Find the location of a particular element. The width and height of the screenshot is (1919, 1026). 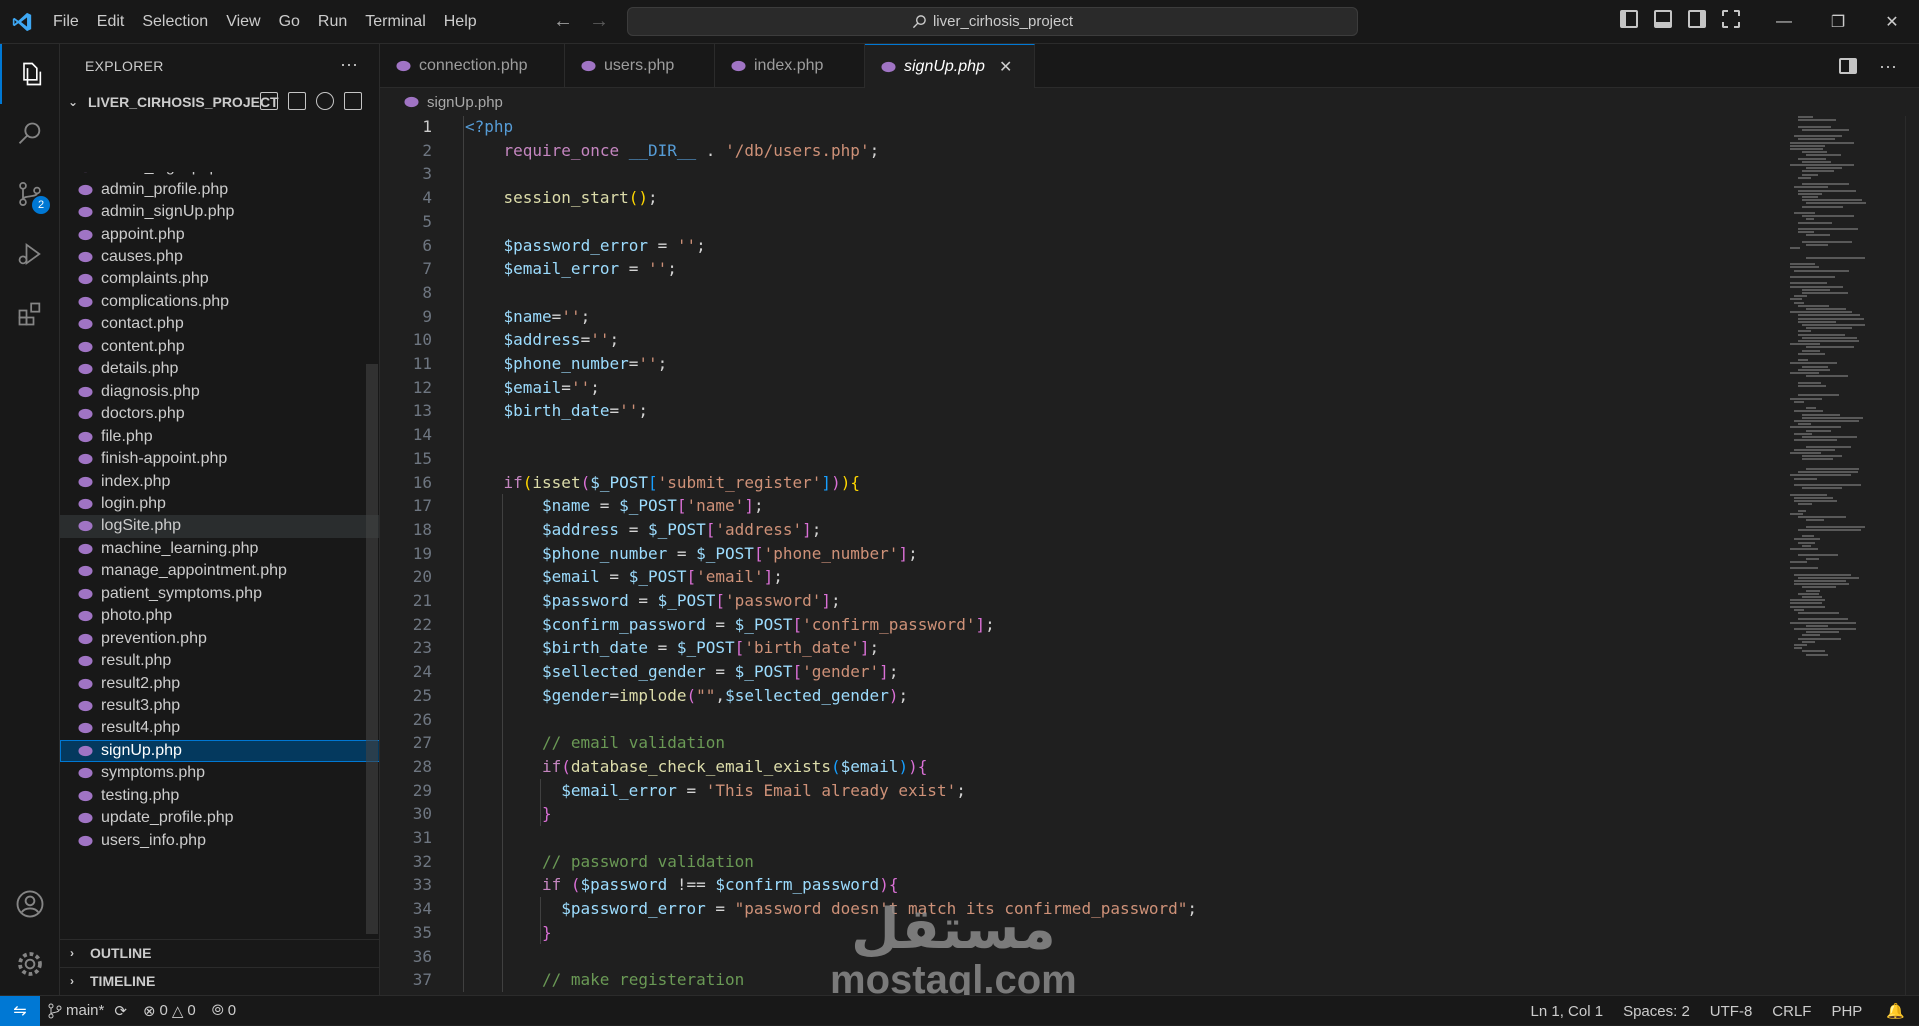

language-mode: PHP is located at coordinates (1846, 1011).